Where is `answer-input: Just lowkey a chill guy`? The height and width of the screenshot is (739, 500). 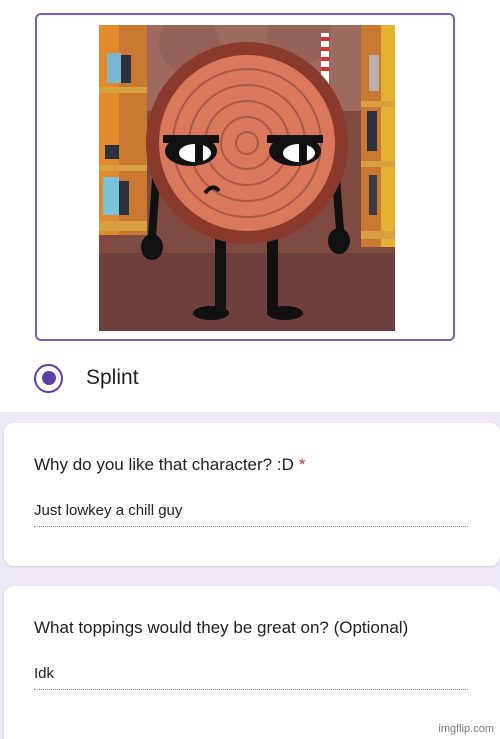
answer-input: Just lowkey a chill guy is located at coordinates (251, 514).